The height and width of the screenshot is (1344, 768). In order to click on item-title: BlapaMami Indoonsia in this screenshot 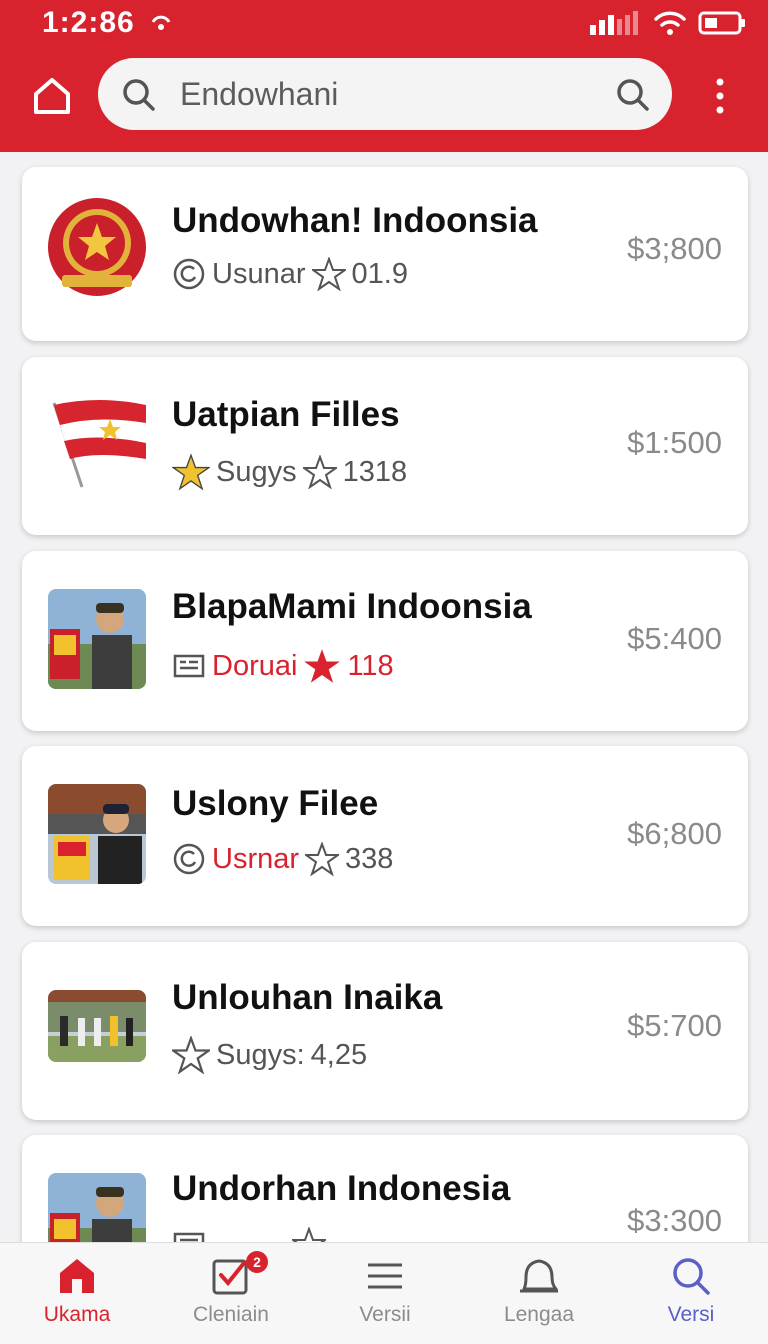, I will do `click(352, 606)`.